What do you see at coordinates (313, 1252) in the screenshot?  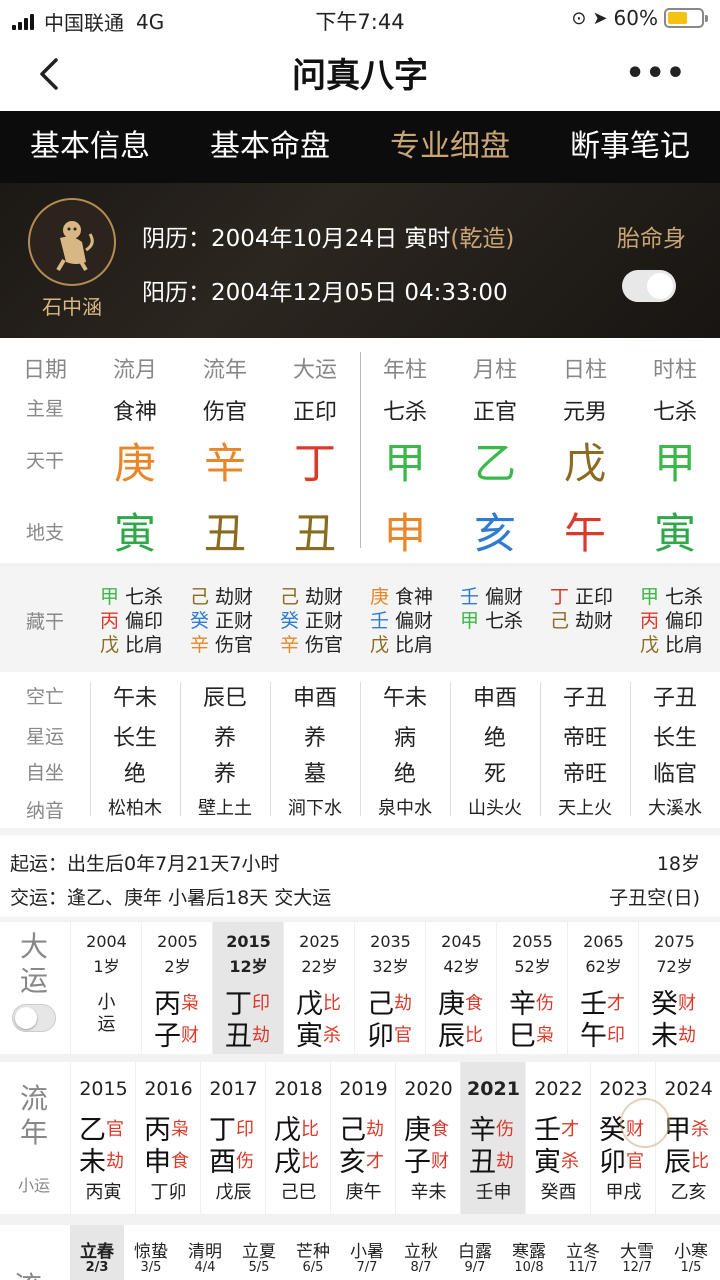 I see `jieqi-item: 芒种 6/5` at bounding box center [313, 1252].